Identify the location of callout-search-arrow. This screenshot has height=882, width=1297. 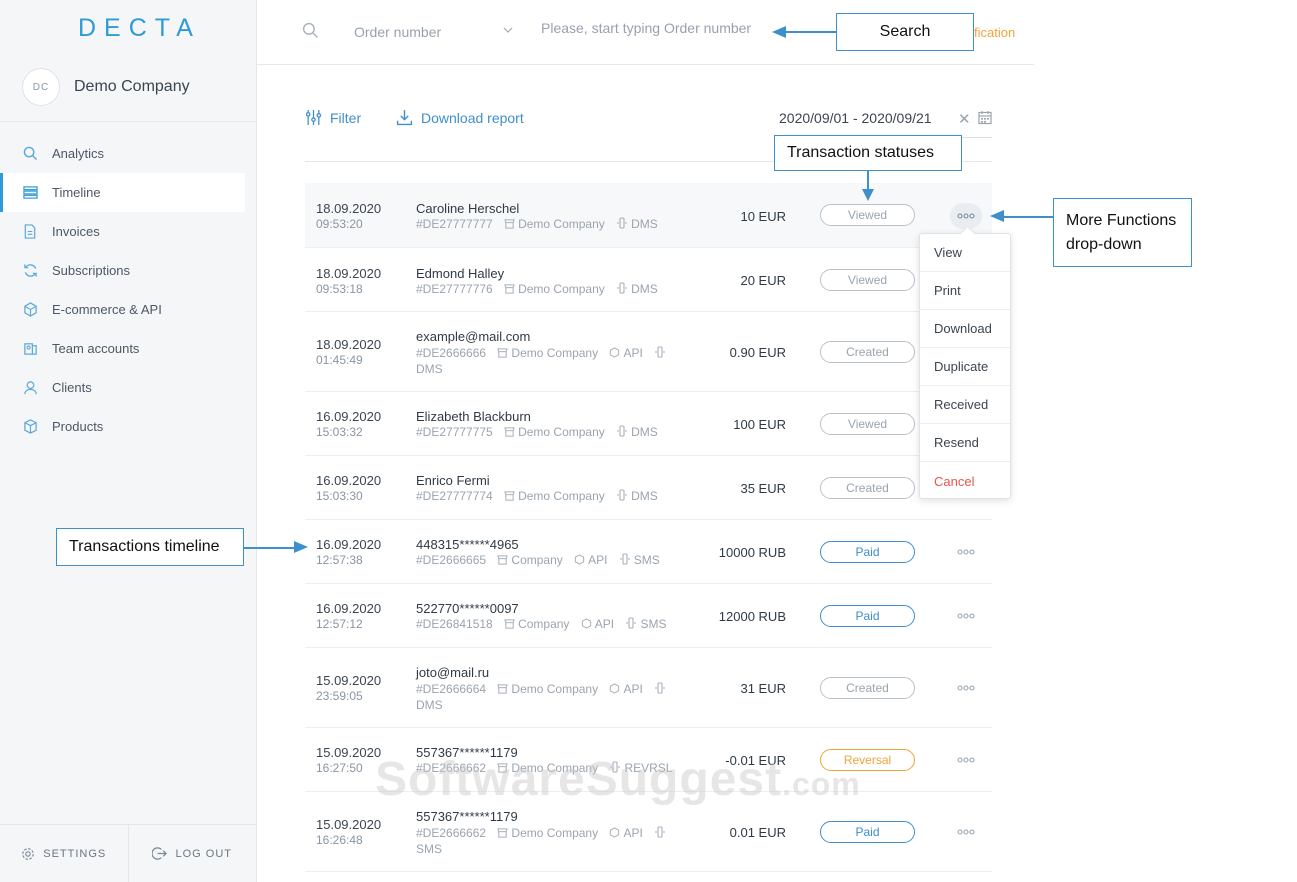
(810, 32).